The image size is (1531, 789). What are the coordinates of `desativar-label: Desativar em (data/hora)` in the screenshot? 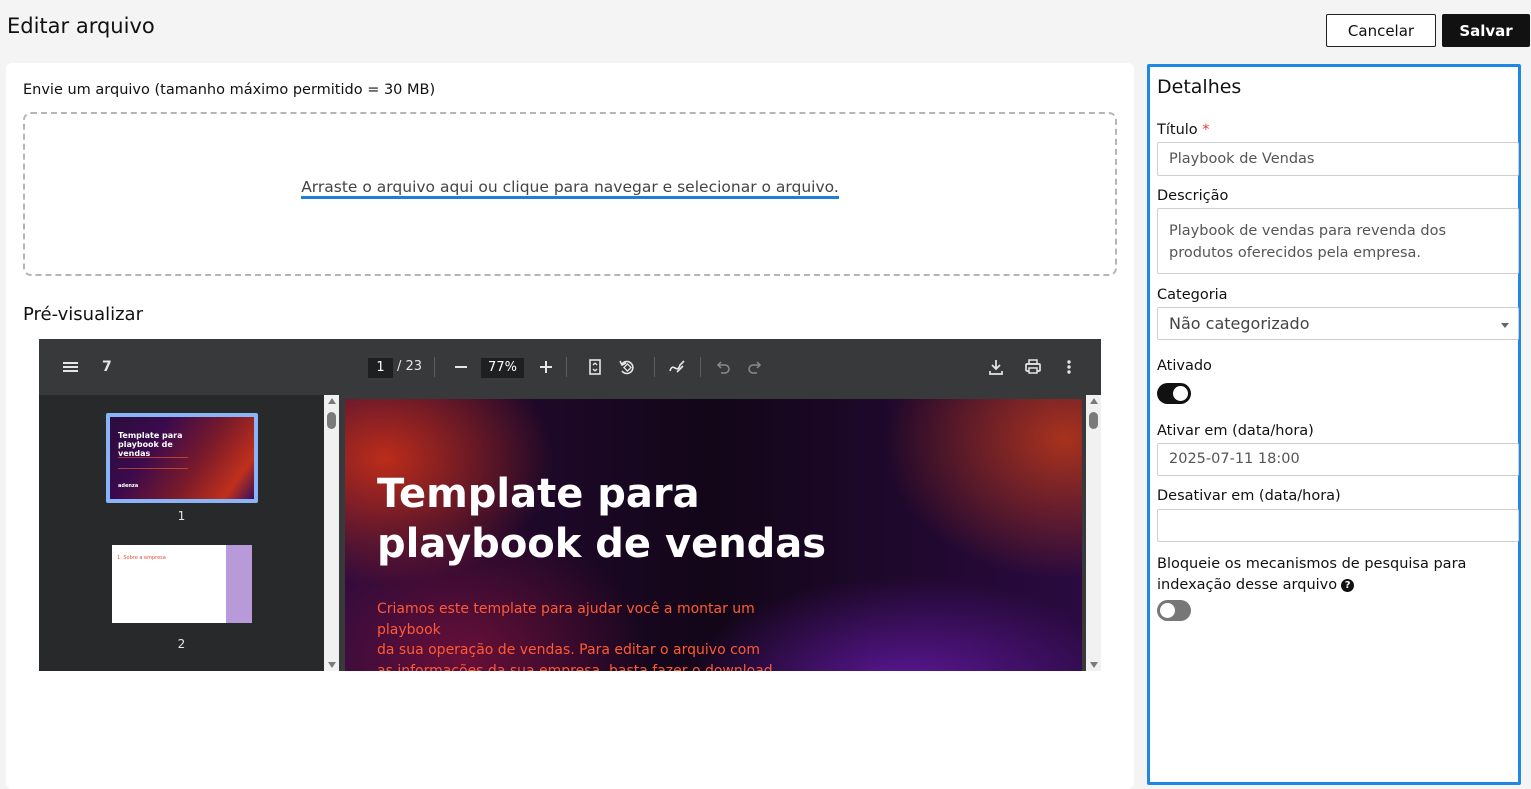 It's located at (1249, 496).